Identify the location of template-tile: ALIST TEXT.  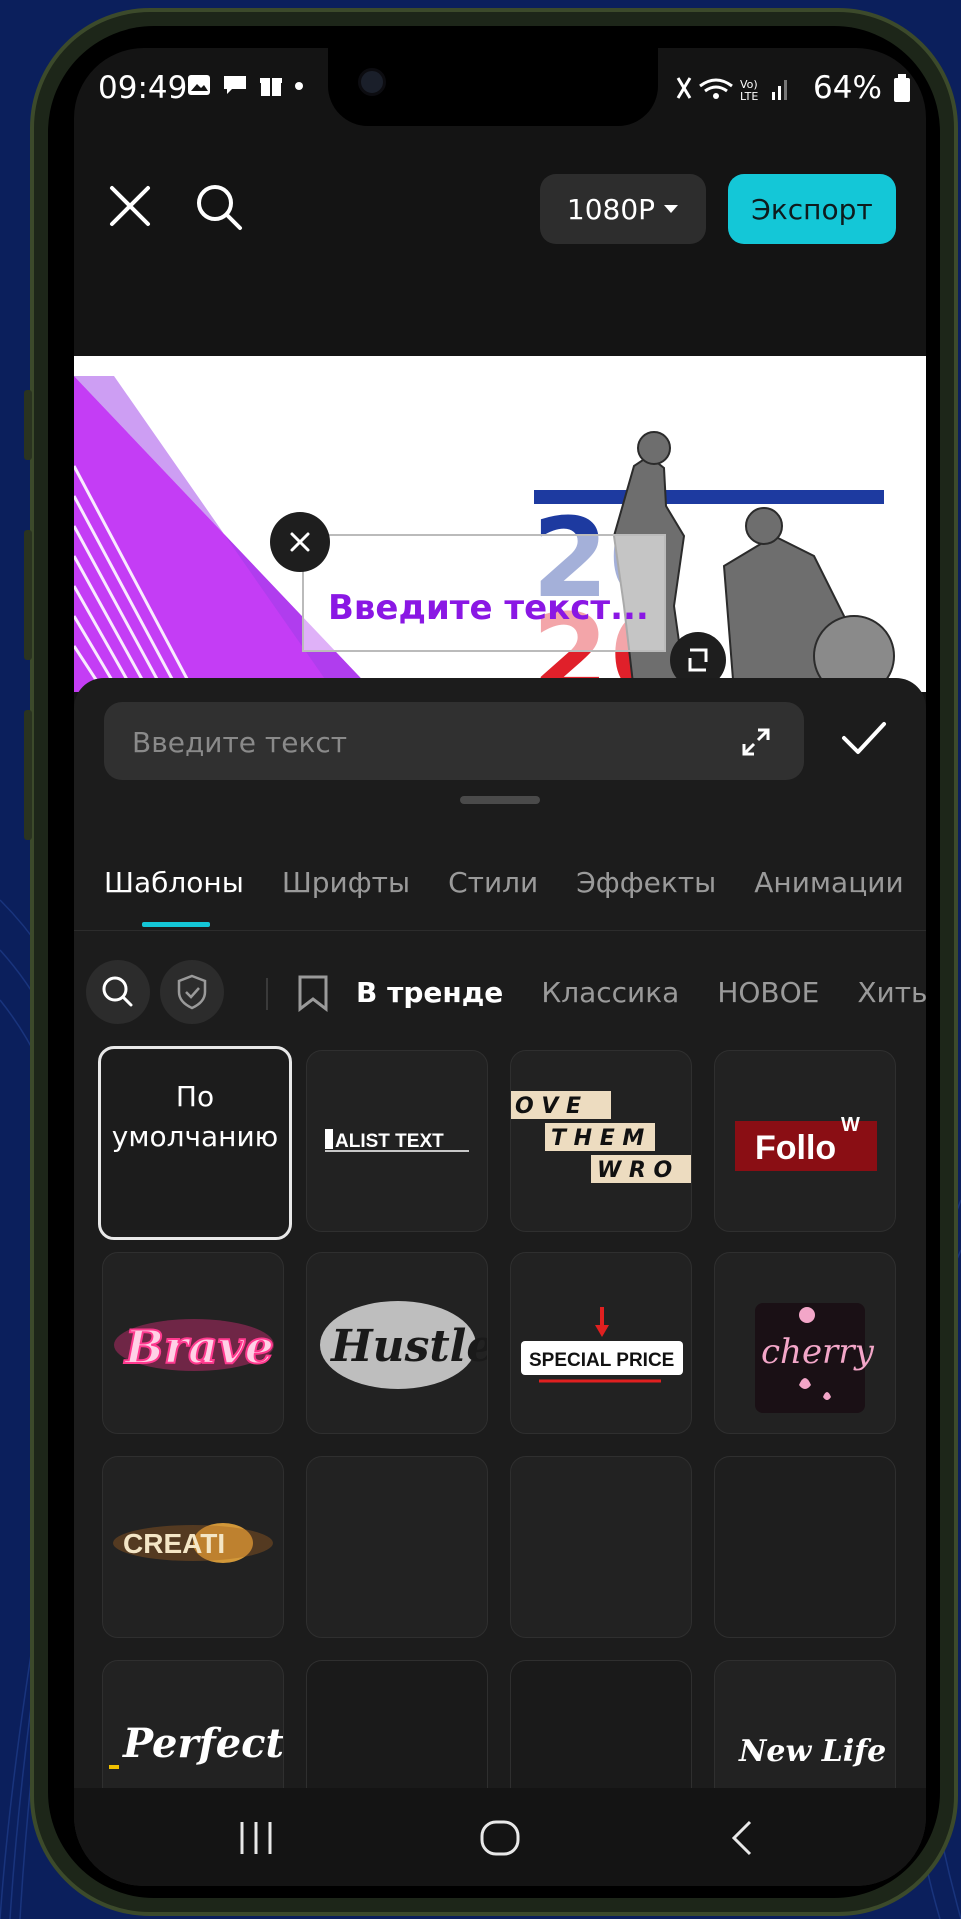
(397, 1141).